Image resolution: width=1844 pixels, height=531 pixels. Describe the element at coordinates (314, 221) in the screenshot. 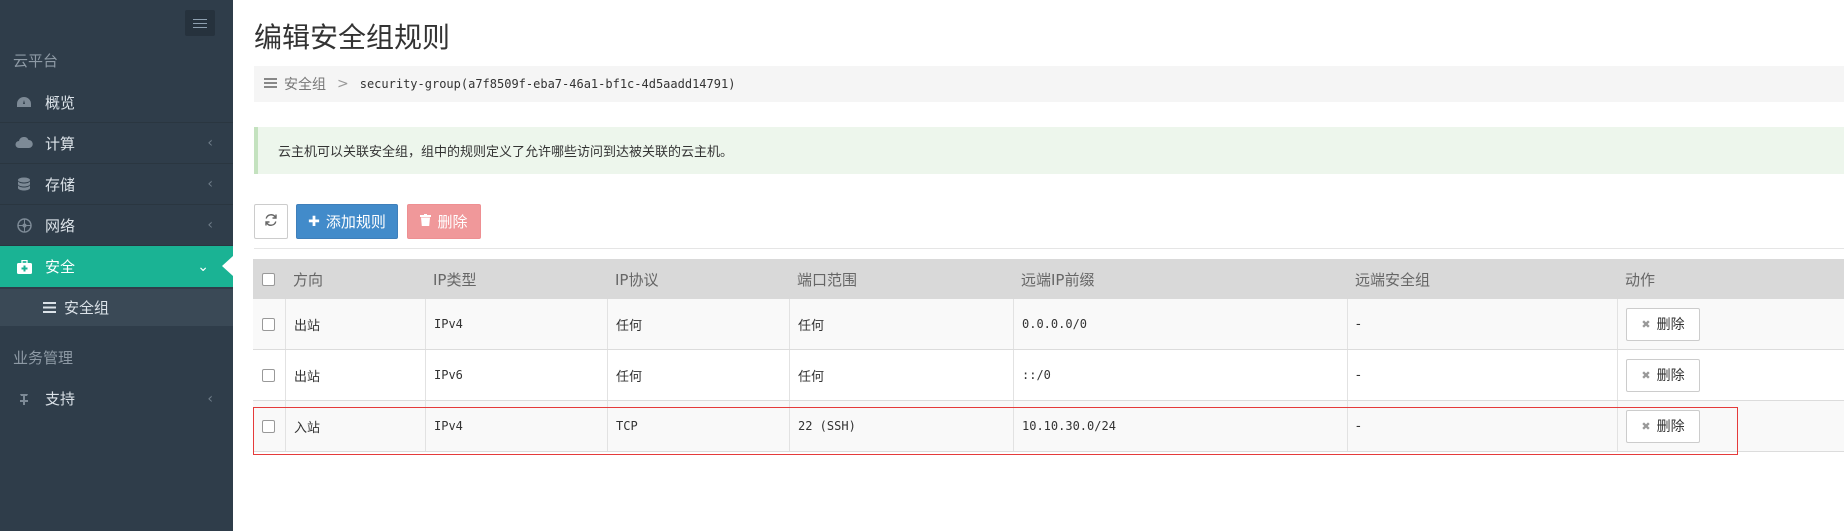

I see `plus-icon: ✚` at that location.